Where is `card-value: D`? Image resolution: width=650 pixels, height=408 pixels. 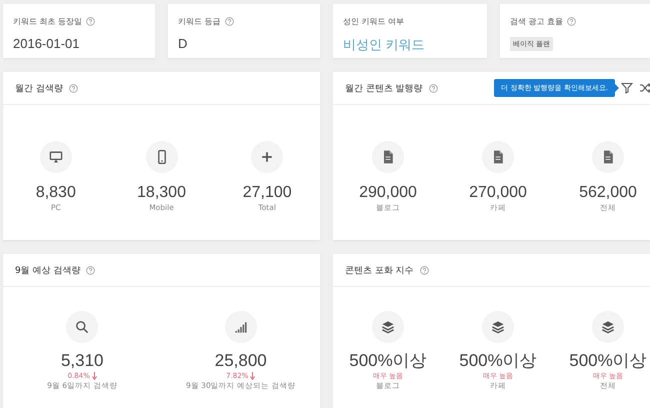
card-value: D is located at coordinates (183, 43).